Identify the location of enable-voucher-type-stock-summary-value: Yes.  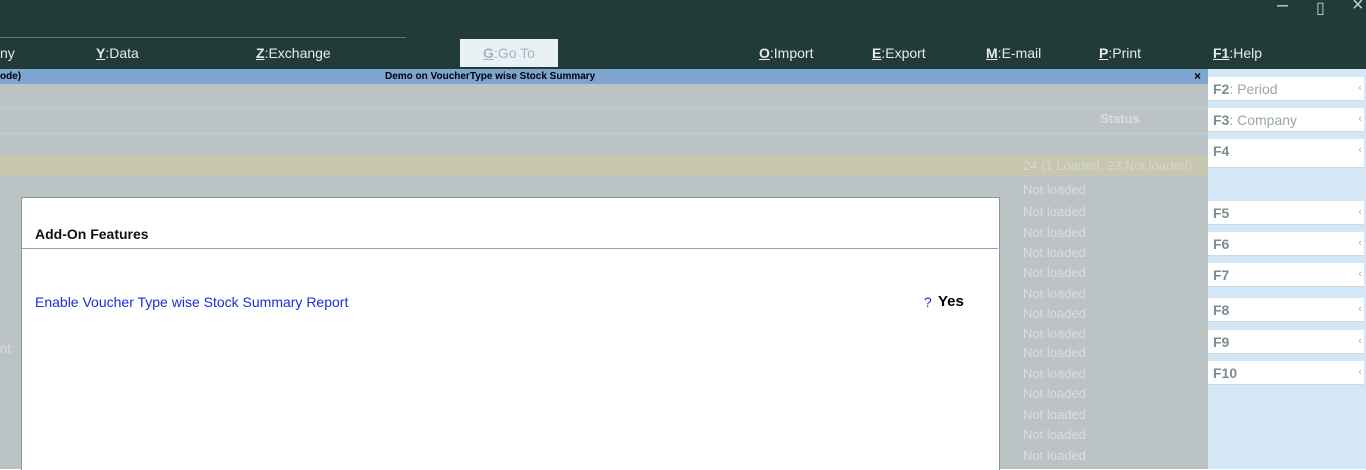
(951, 301).